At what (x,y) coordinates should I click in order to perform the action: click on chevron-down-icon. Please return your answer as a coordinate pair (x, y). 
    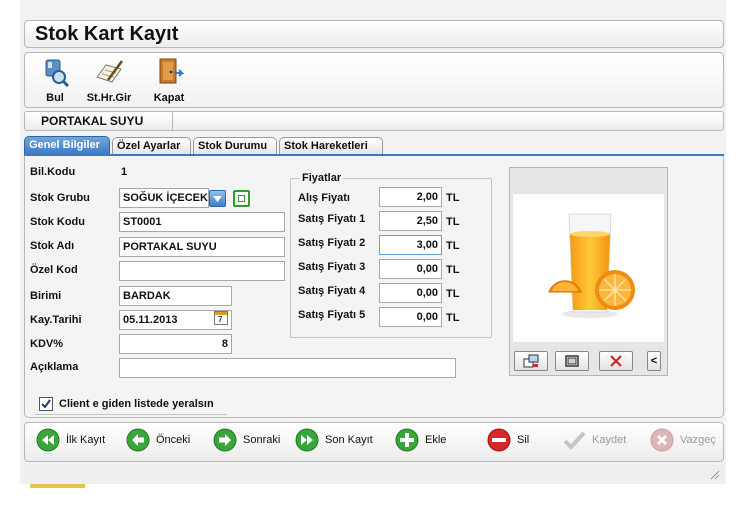
    Looking at the image, I should click on (217, 199).